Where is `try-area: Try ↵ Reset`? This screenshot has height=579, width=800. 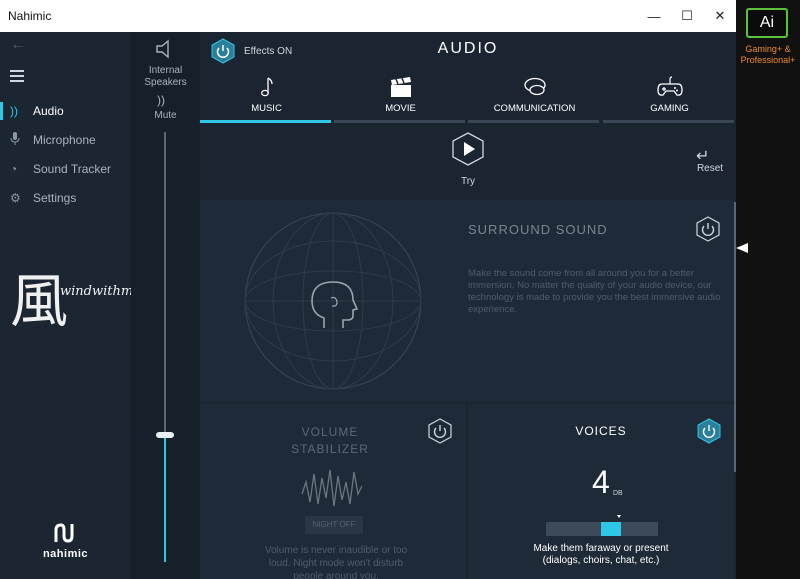 try-area: Try ↵ Reset is located at coordinates (468, 161).